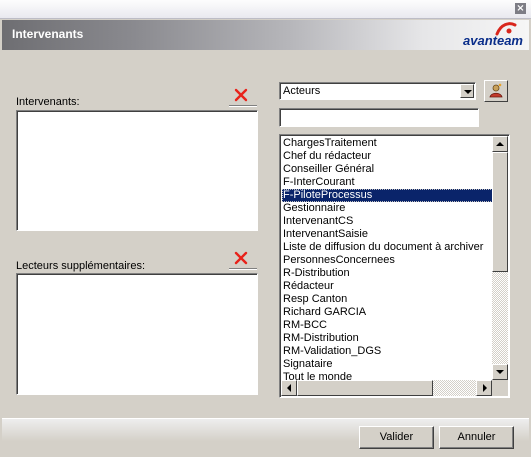 This screenshot has width=531, height=457. Describe the element at coordinates (387, 169) in the screenshot. I see `list-item: Conseiller Général` at that location.